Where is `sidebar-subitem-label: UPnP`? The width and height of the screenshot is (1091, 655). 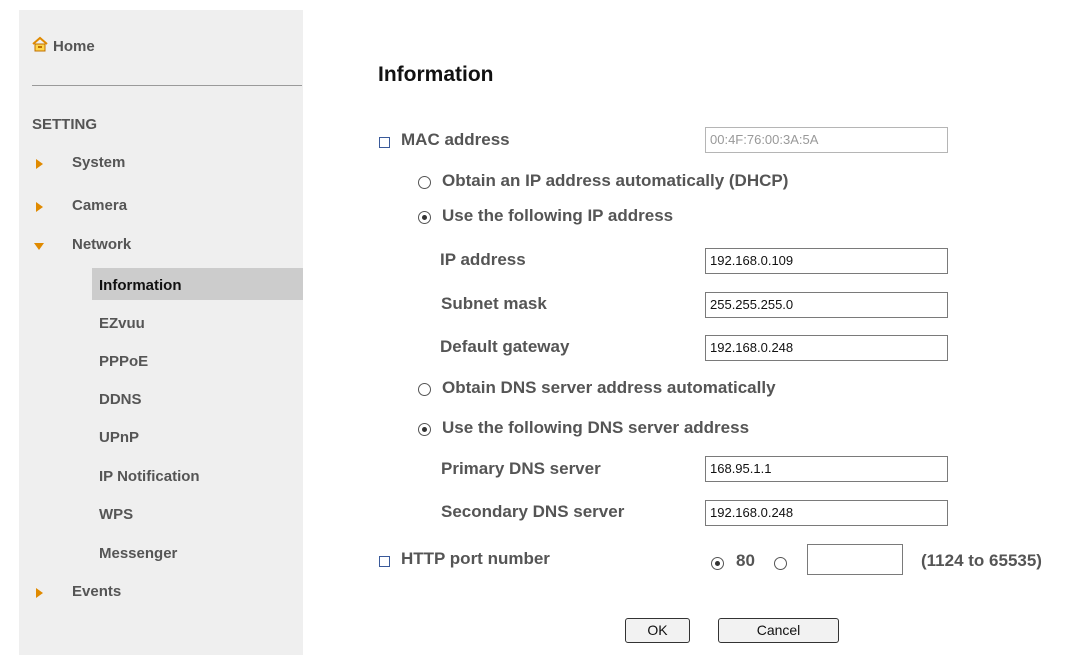
sidebar-subitem-label: UPnP is located at coordinates (119, 437).